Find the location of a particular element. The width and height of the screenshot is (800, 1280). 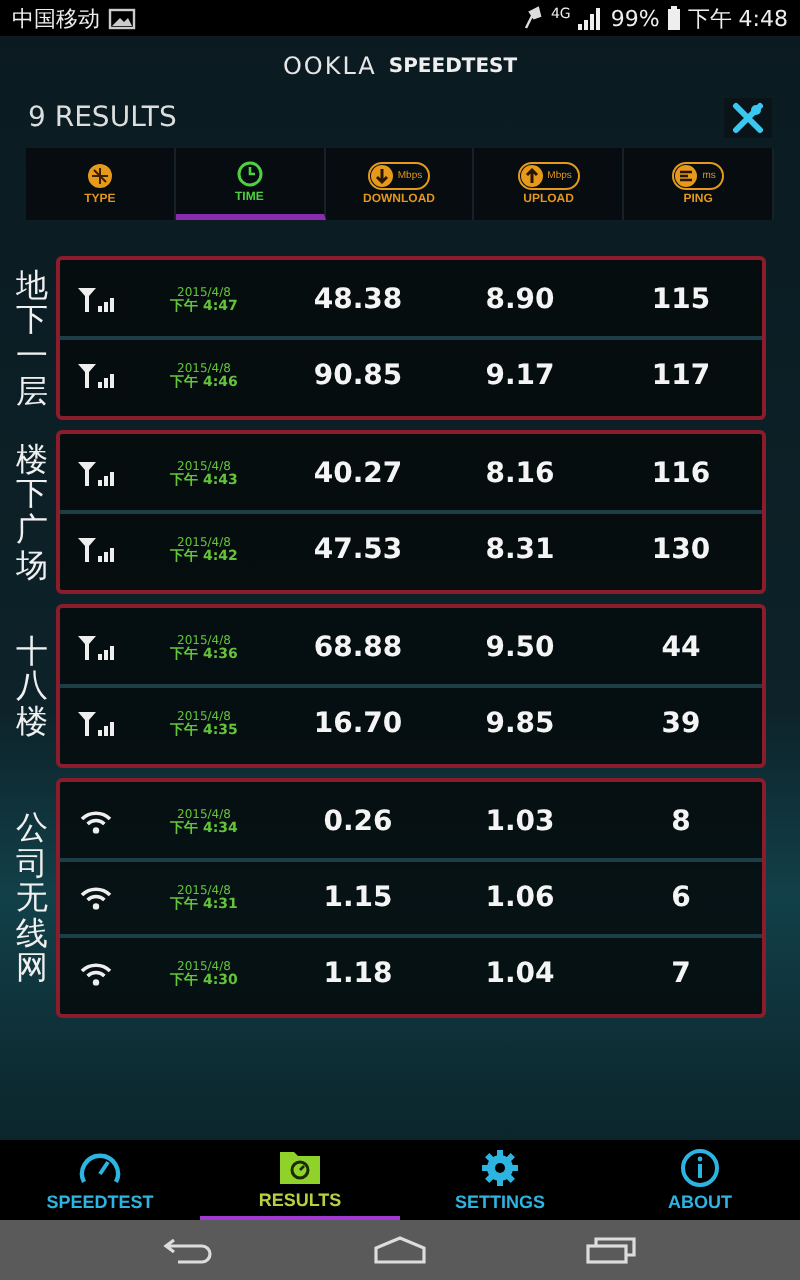

upload-speed: 1.06 is located at coordinates (520, 898).